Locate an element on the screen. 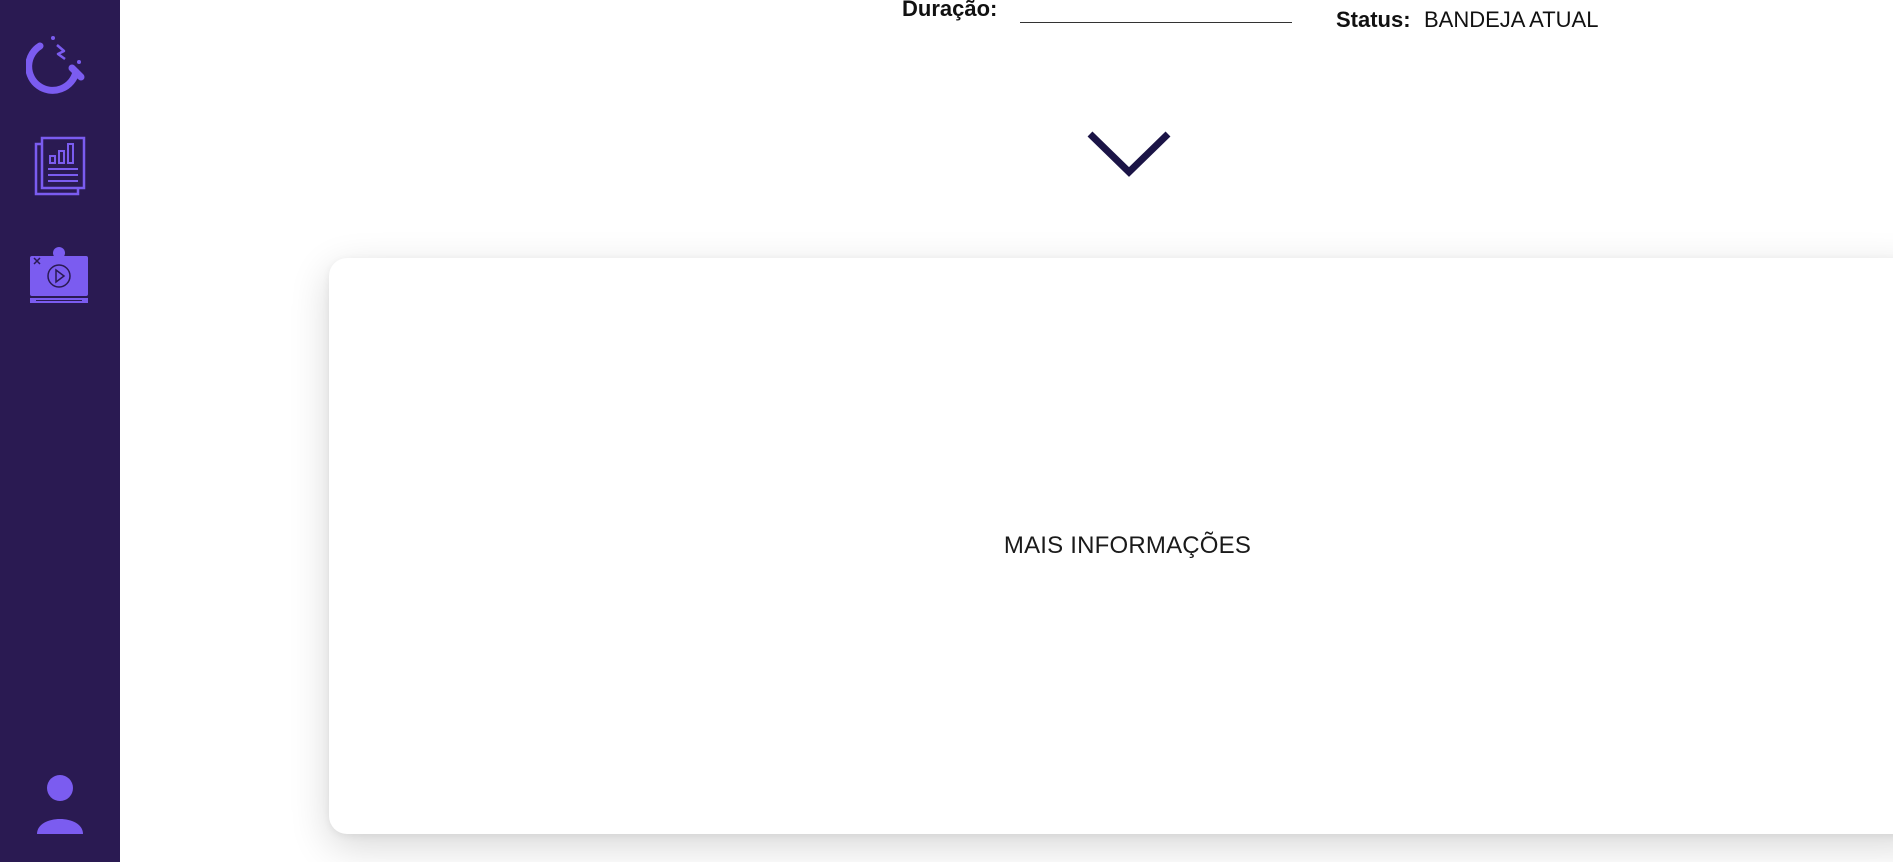 The width and height of the screenshot is (1893, 862). sidebar is located at coordinates (60, 431).